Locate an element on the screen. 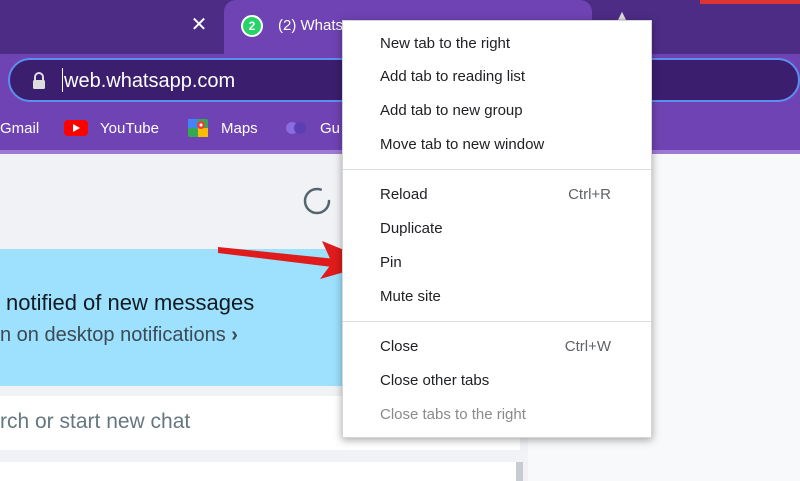 The image size is (800, 481). menu-item-label: Mute site is located at coordinates (410, 296).